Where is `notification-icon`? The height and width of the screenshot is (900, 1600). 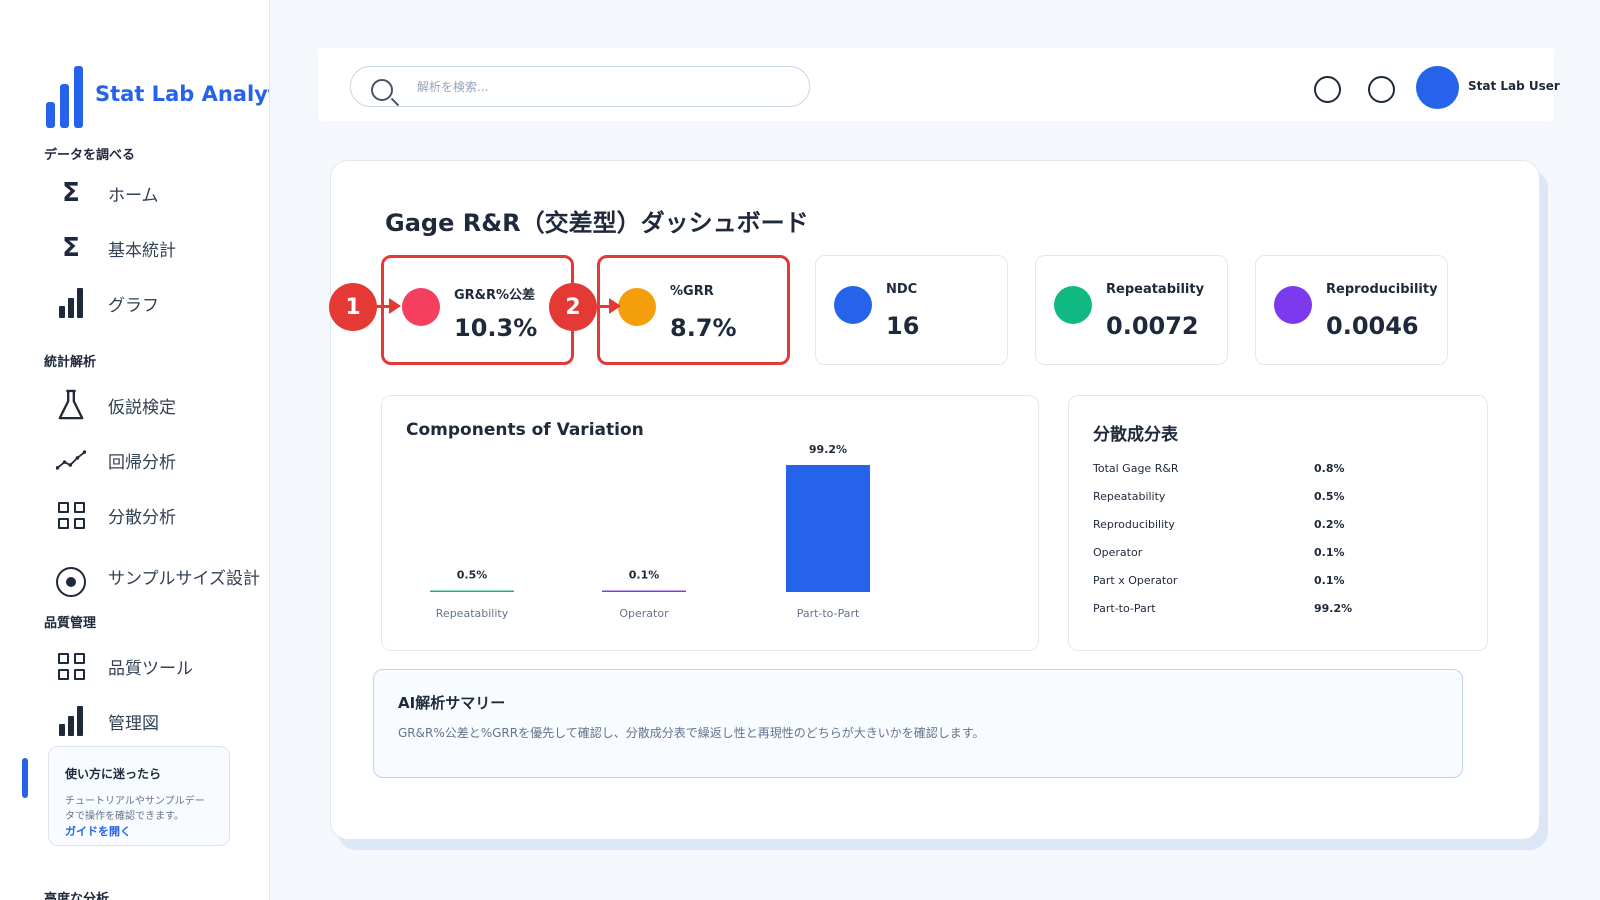
notification-icon is located at coordinates (1327, 89).